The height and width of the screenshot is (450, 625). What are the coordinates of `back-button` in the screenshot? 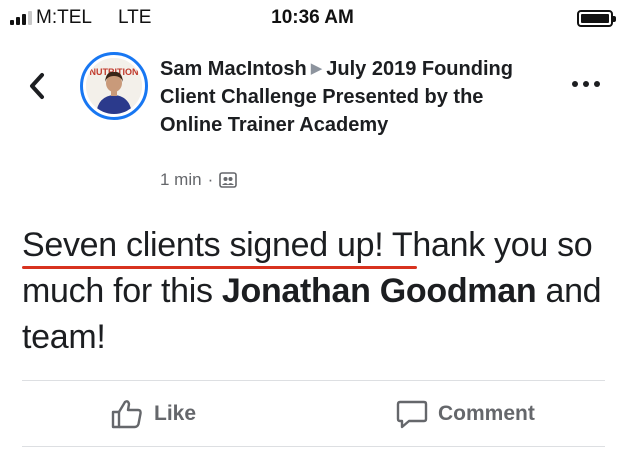 It's located at (39, 86).